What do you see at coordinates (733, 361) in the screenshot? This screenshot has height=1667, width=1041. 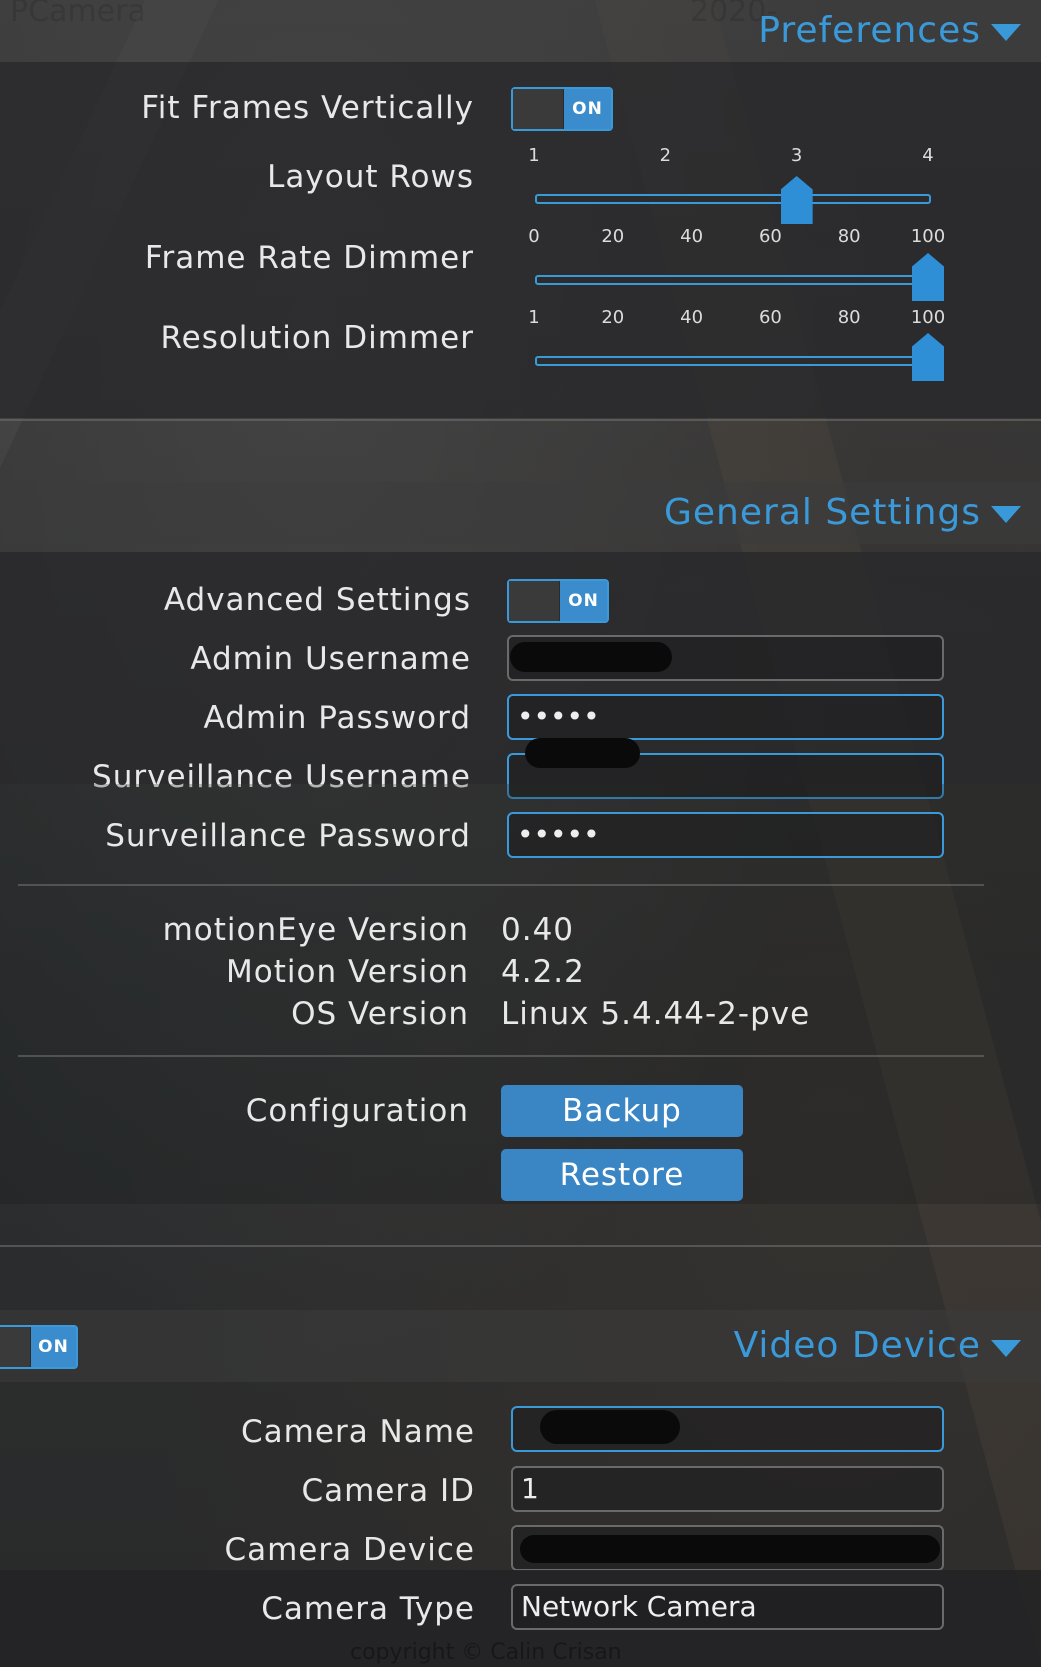 I see `resolution-slider` at bounding box center [733, 361].